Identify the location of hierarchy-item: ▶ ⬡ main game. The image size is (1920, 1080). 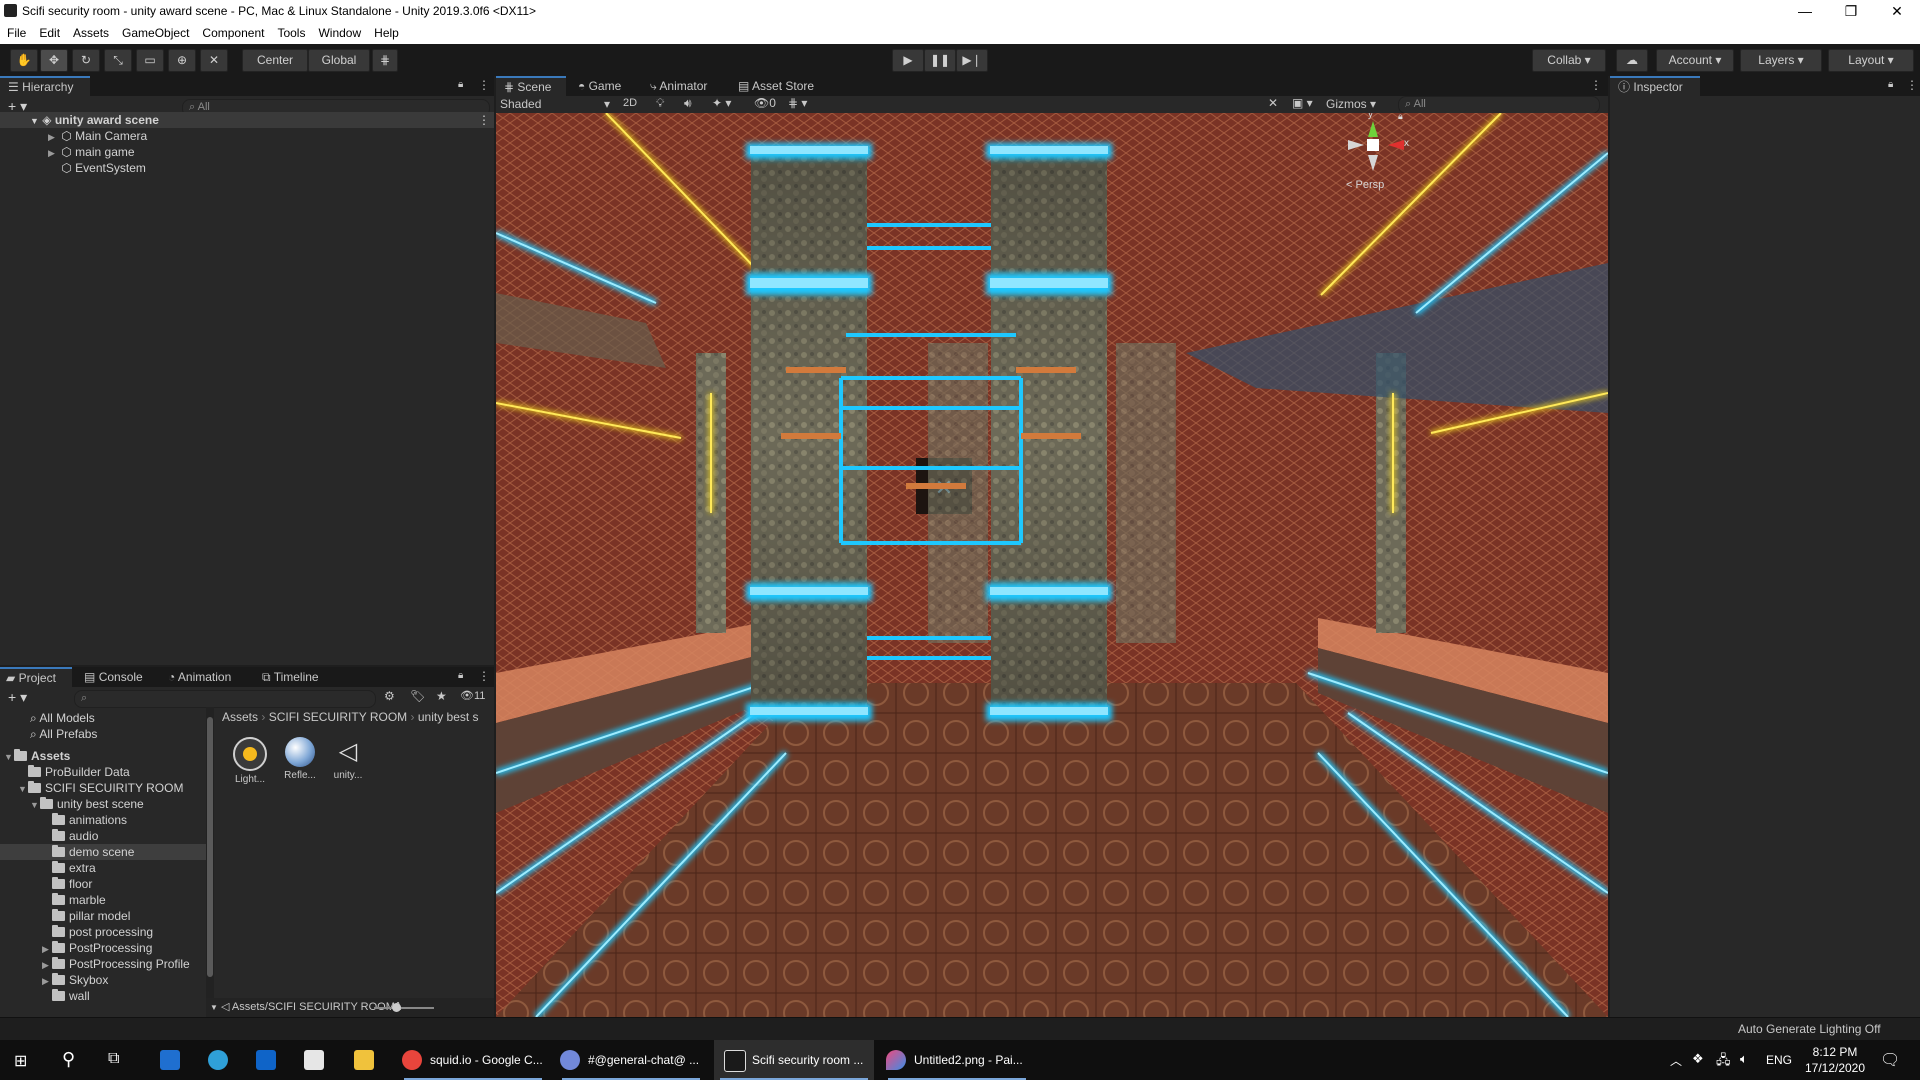
(91, 152).